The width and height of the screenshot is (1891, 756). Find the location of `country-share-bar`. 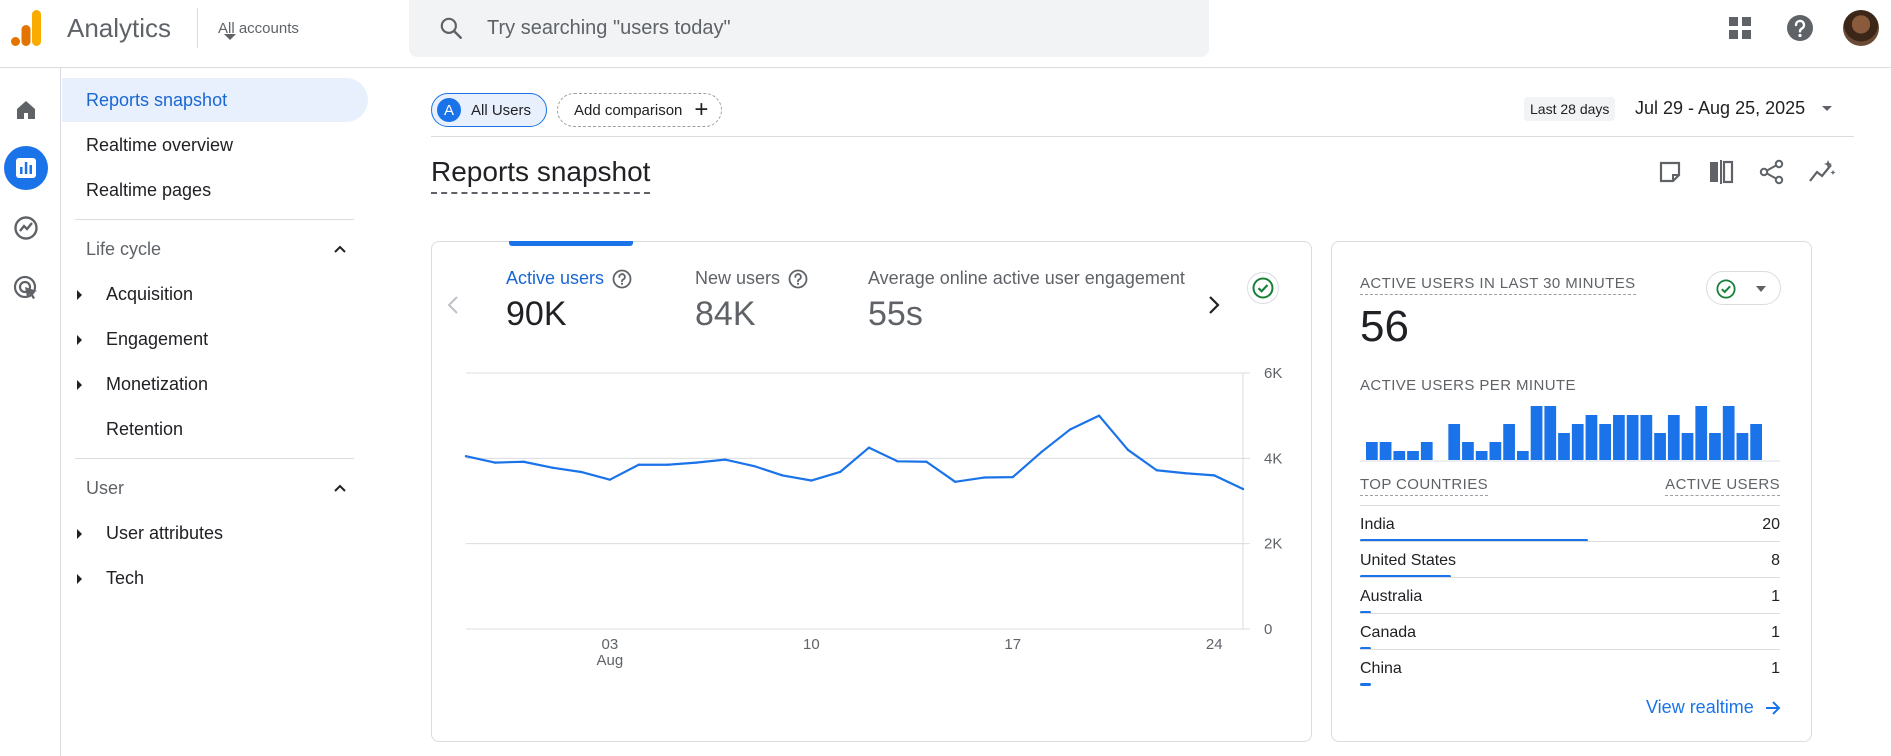

country-share-bar is located at coordinates (1366, 684).